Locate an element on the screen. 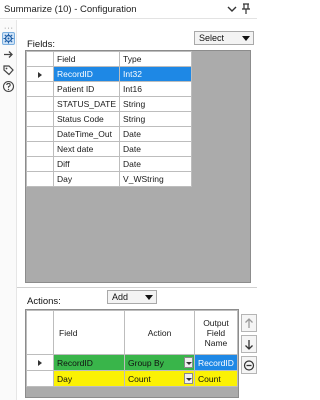  left-toolbar: ··· is located at coordinates (8, 210).